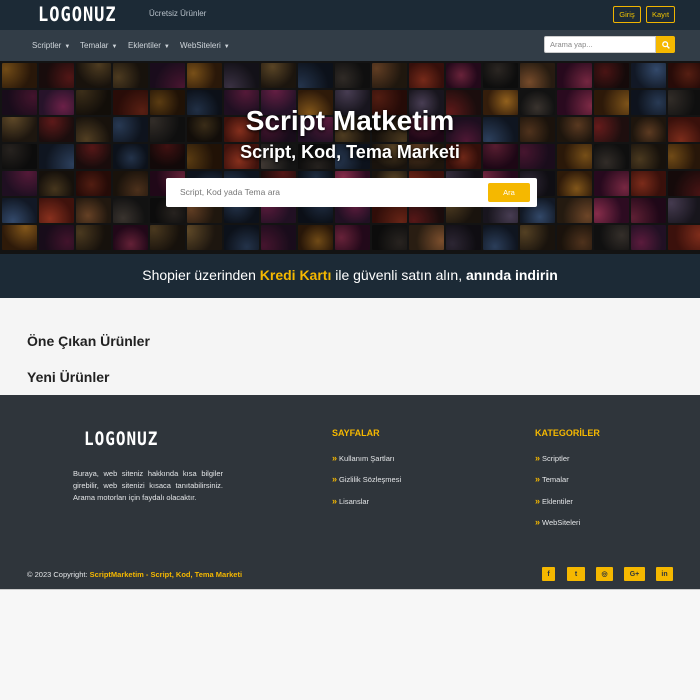 This screenshot has height=700, width=700. Describe the element at coordinates (350, 15) in the screenshot. I see `top-bar: LOGONUZ Ücretsiz Ürünler Giriş Kayıt` at that location.